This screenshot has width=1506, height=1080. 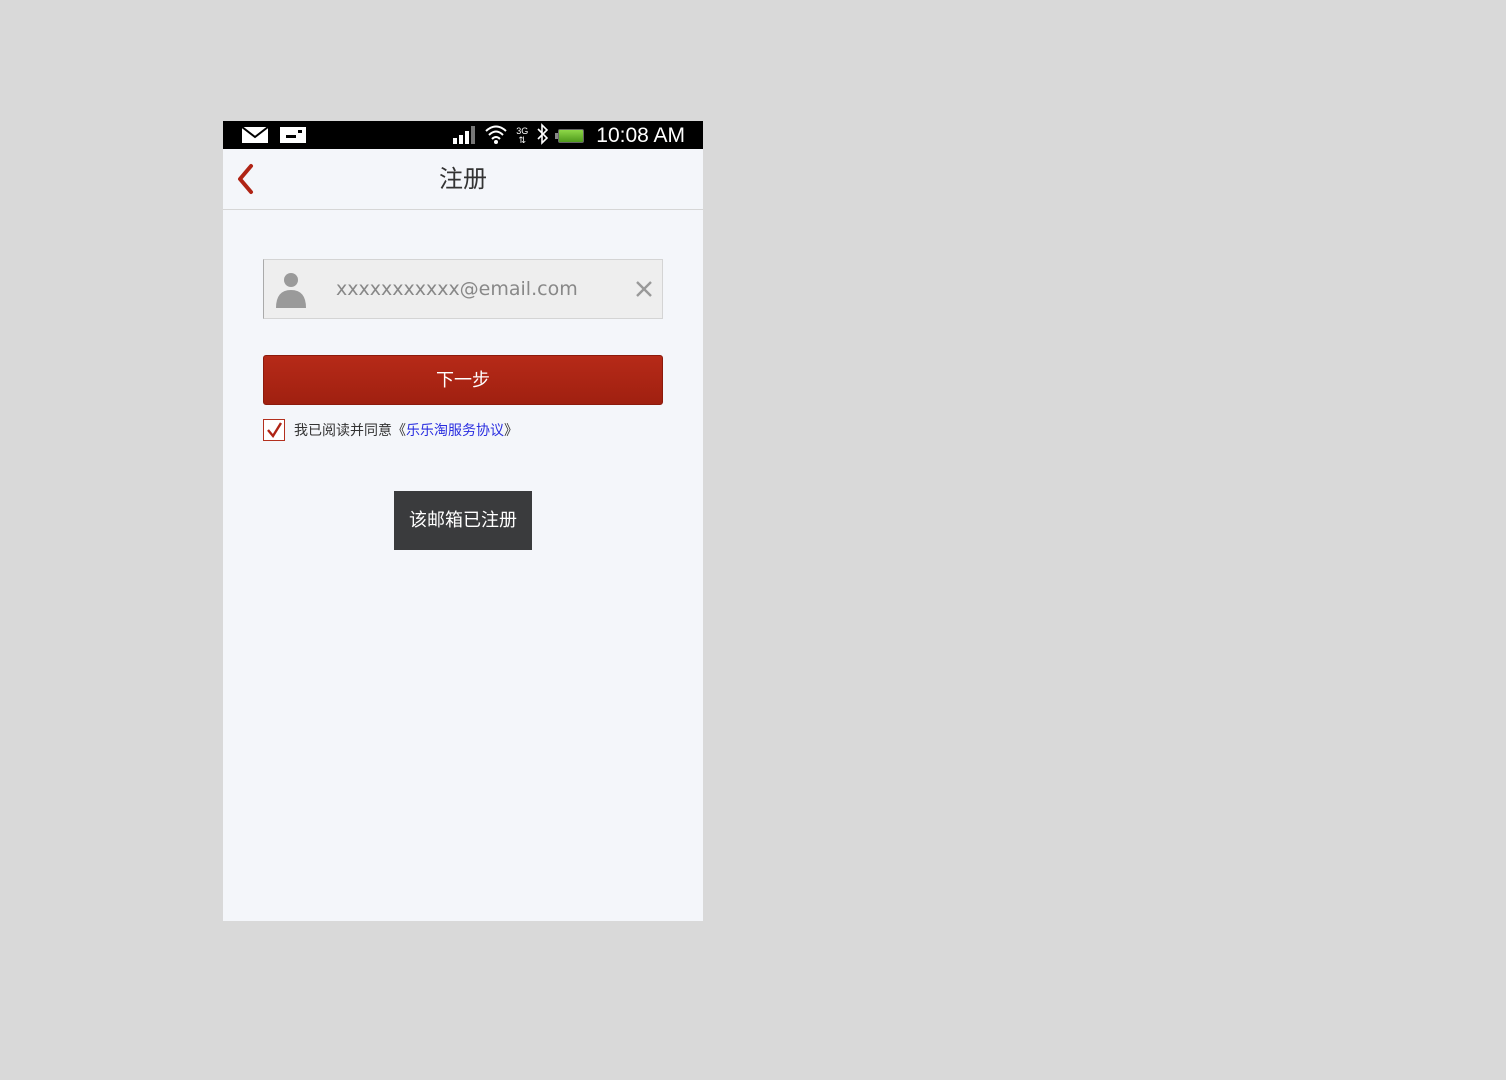 What do you see at coordinates (293, 137) in the screenshot?
I see `sim-icon` at bounding box center [293, 137].